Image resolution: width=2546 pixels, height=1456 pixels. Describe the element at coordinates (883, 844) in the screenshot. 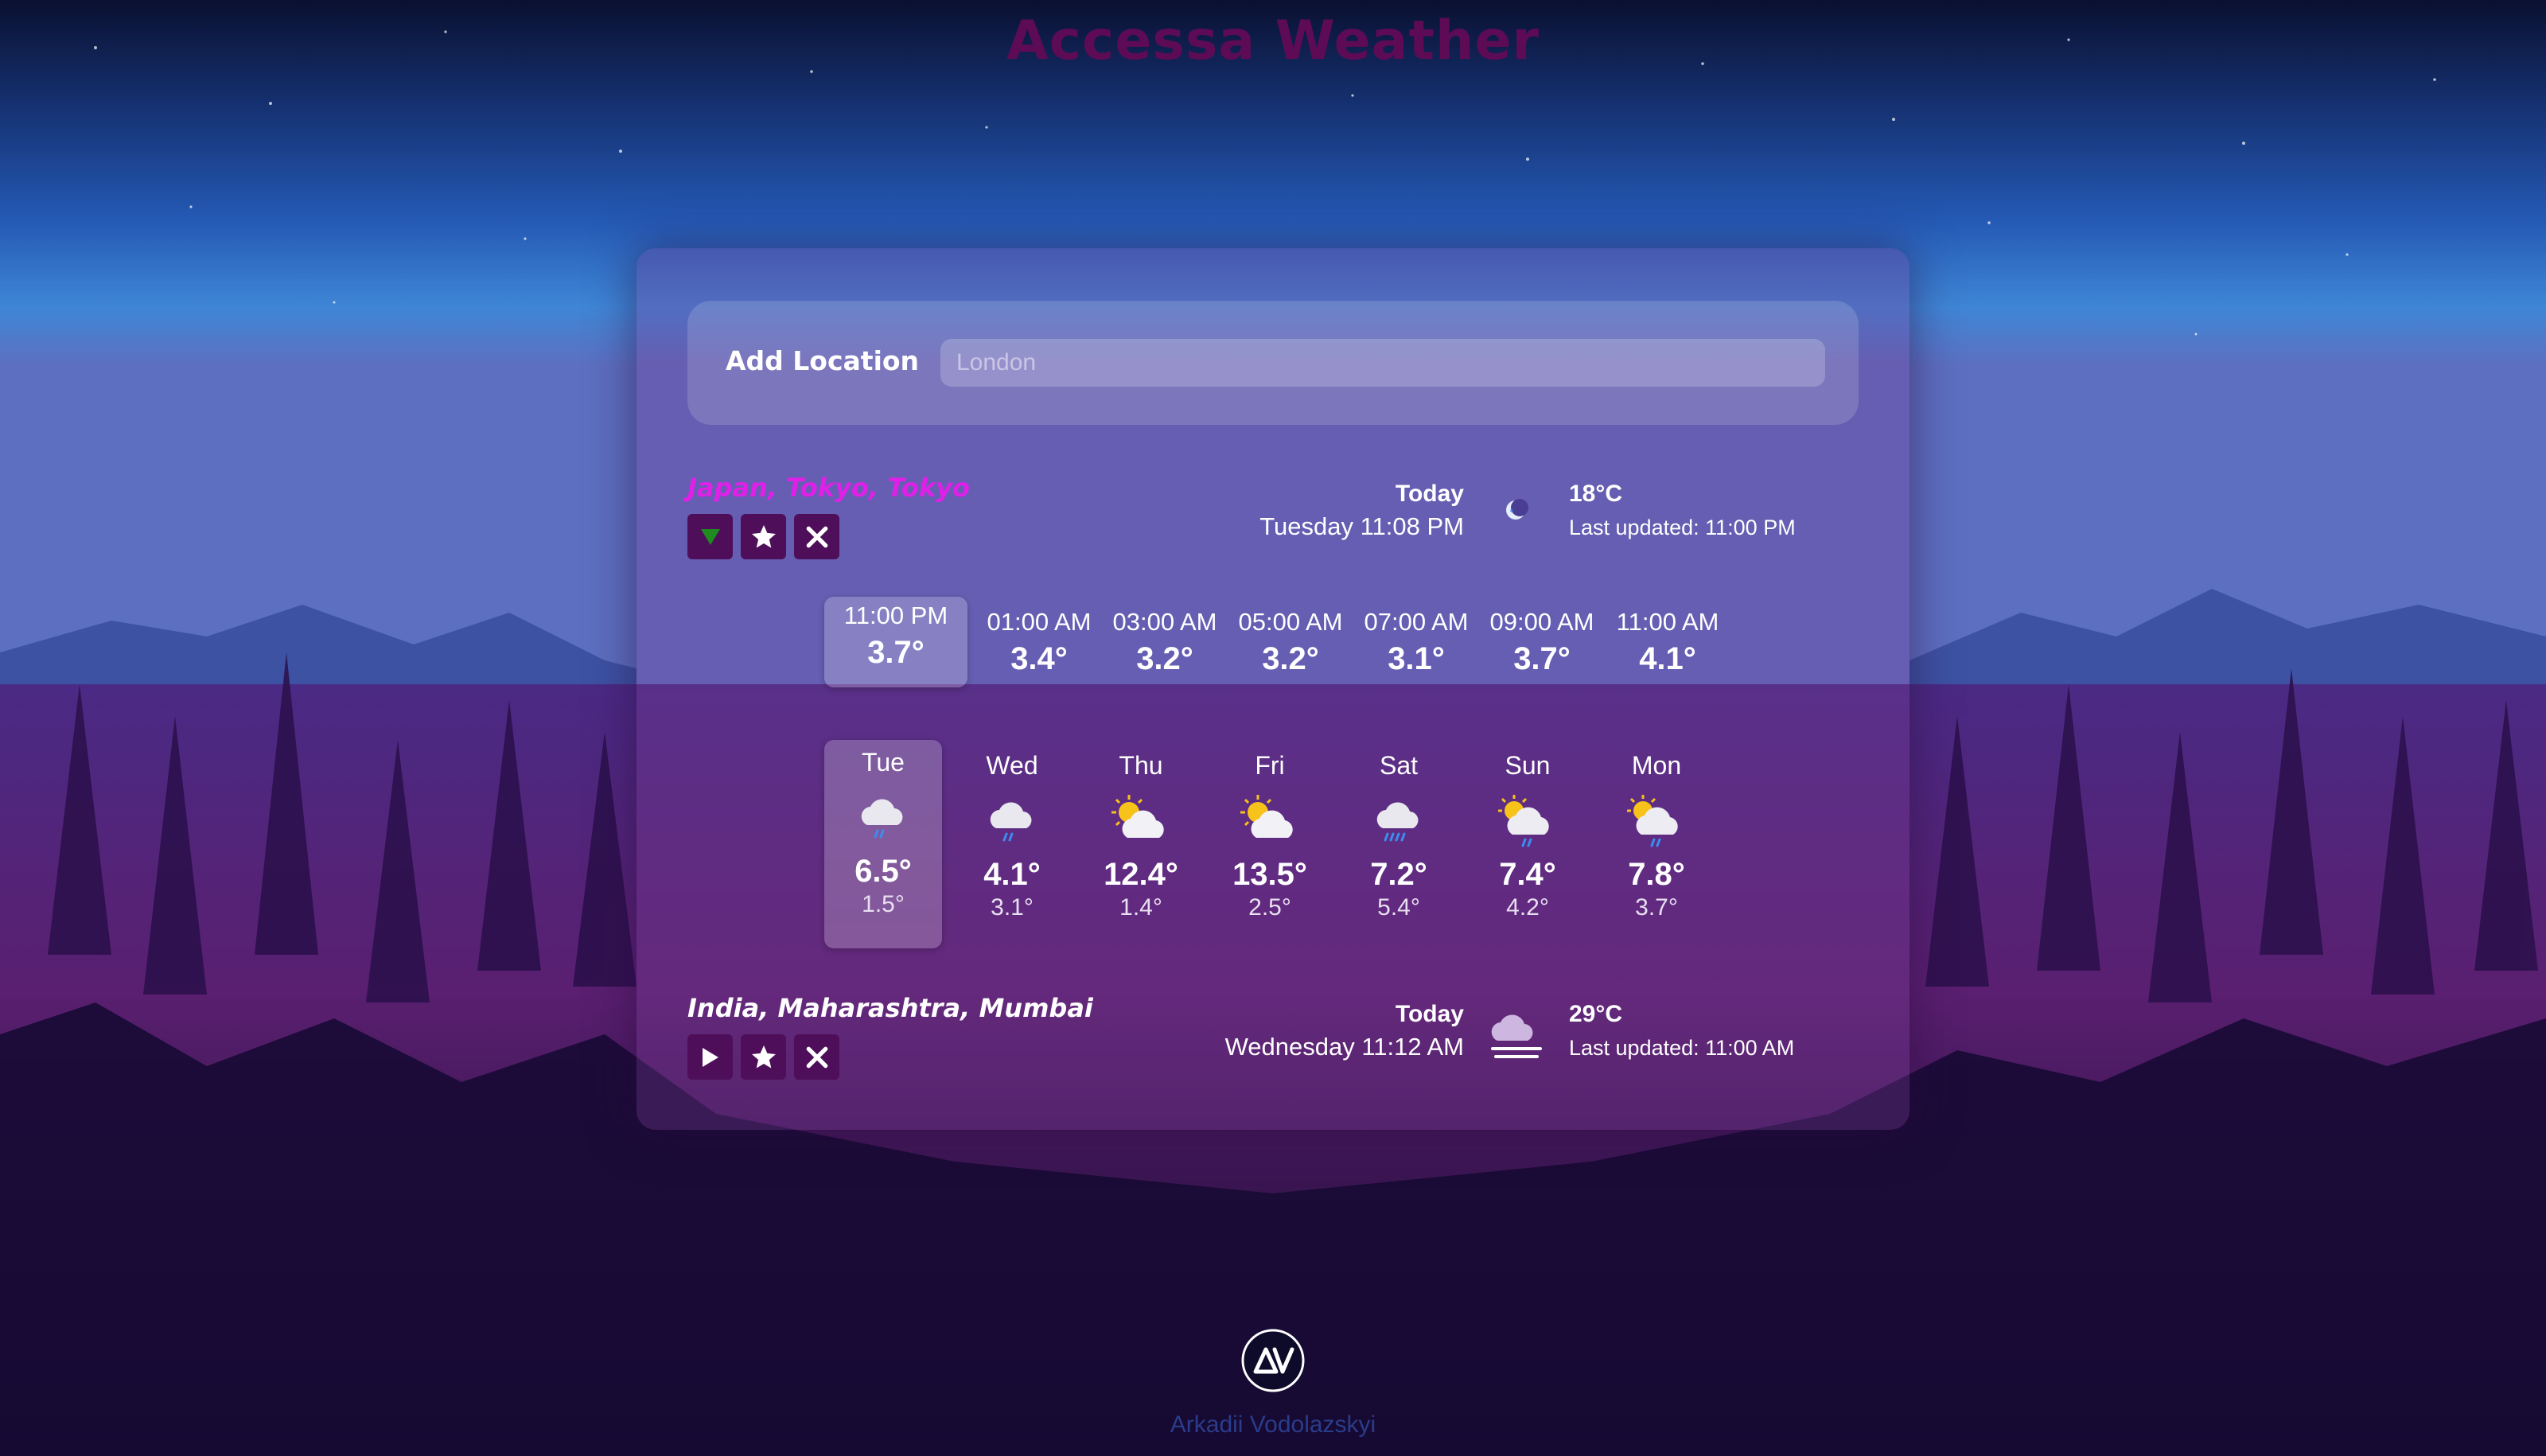

I see `day-item: Tue 6.5° 1.5°` at that location.